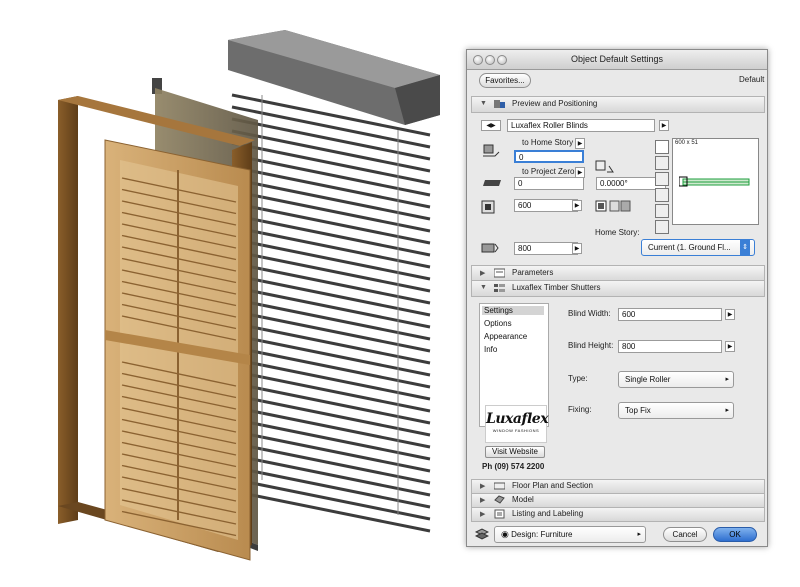 The width and height of the screenshot is (800, 587). Describe the element at coordinates (662, 163) in the screenshot. I see `section-view-icon` at that location.